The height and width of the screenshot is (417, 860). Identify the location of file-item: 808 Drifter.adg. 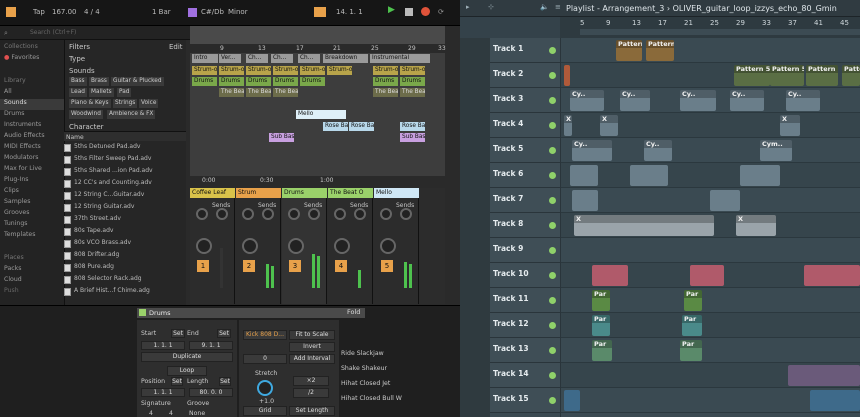
(91, 256).